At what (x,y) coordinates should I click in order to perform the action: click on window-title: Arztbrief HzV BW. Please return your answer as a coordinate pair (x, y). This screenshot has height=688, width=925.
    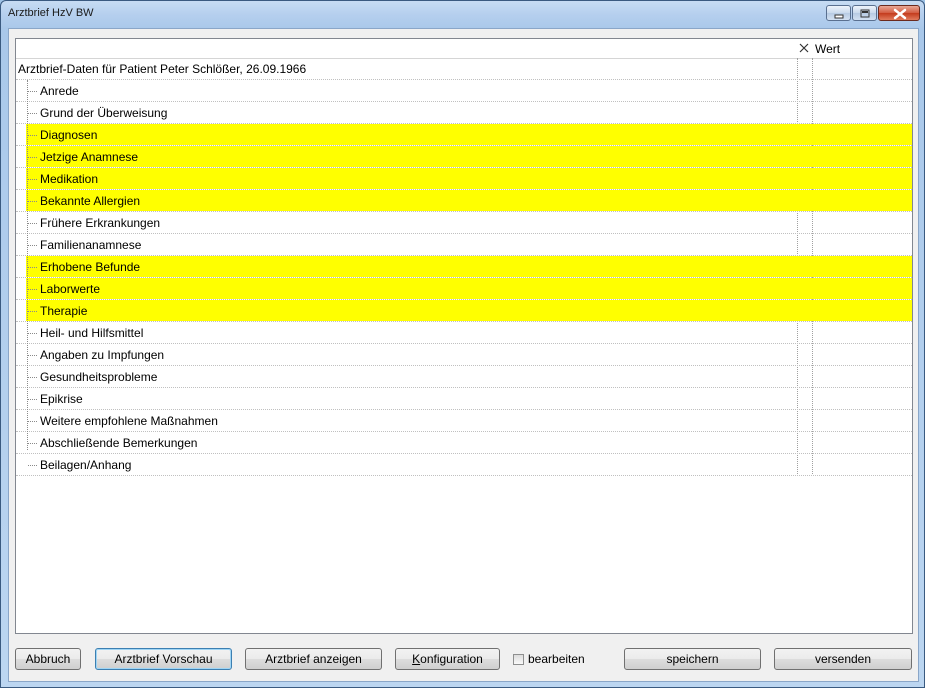
    Looking at the image, I should click on (51, 13).